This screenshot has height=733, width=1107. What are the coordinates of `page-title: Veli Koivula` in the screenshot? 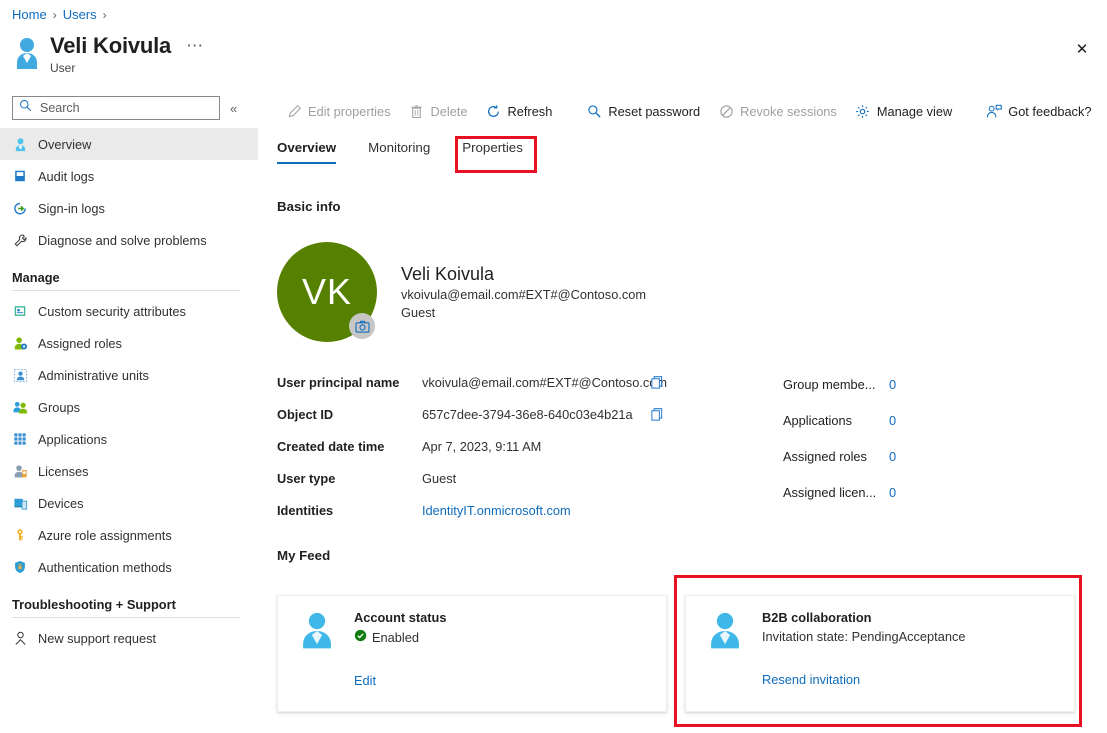 It's located at (111, 45).